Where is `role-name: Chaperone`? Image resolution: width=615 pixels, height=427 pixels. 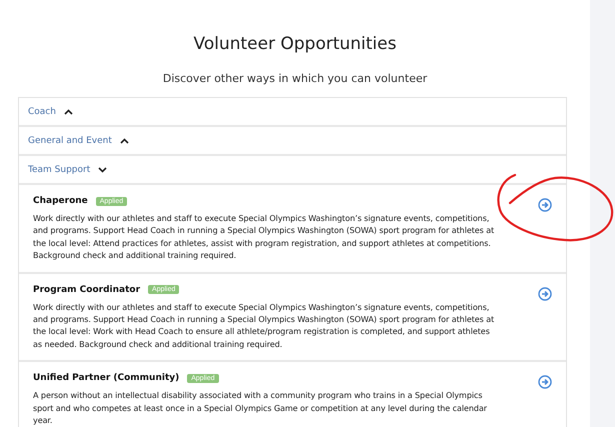 role-name: Chaperone is located at coordinates (60, 201).